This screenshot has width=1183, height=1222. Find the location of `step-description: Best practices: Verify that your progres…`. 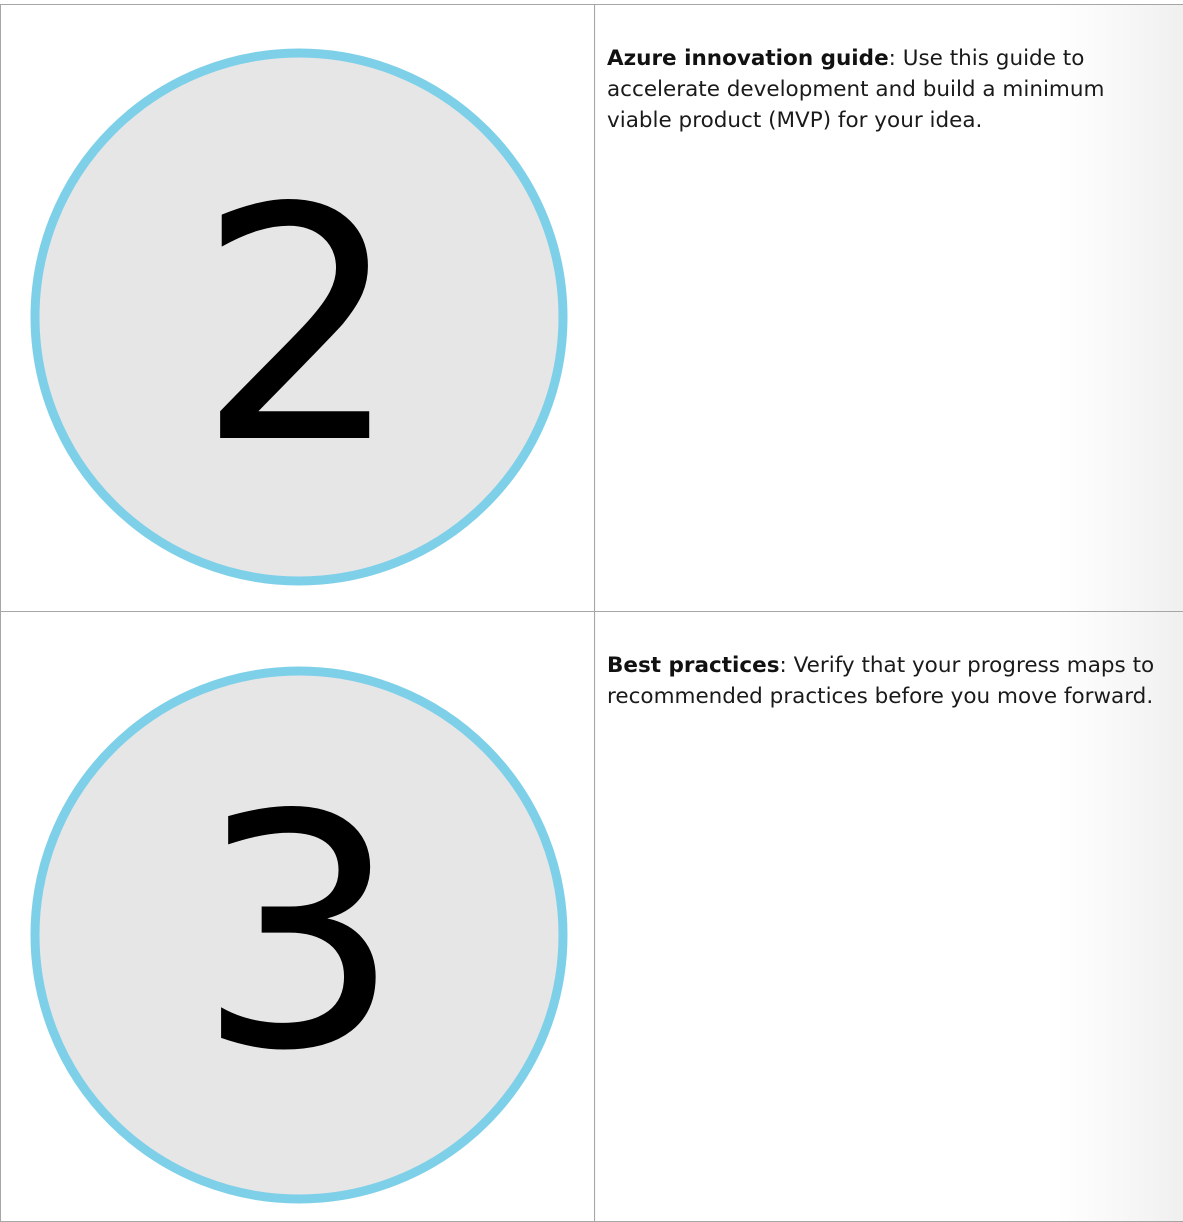

step-description: Best practices: Verify that your progres… is located at coordinates (891, 681).